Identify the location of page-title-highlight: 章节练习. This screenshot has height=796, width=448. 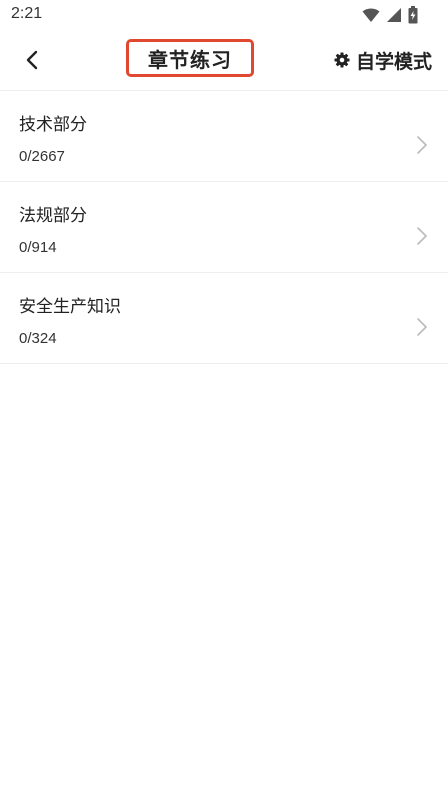
(190, 58).